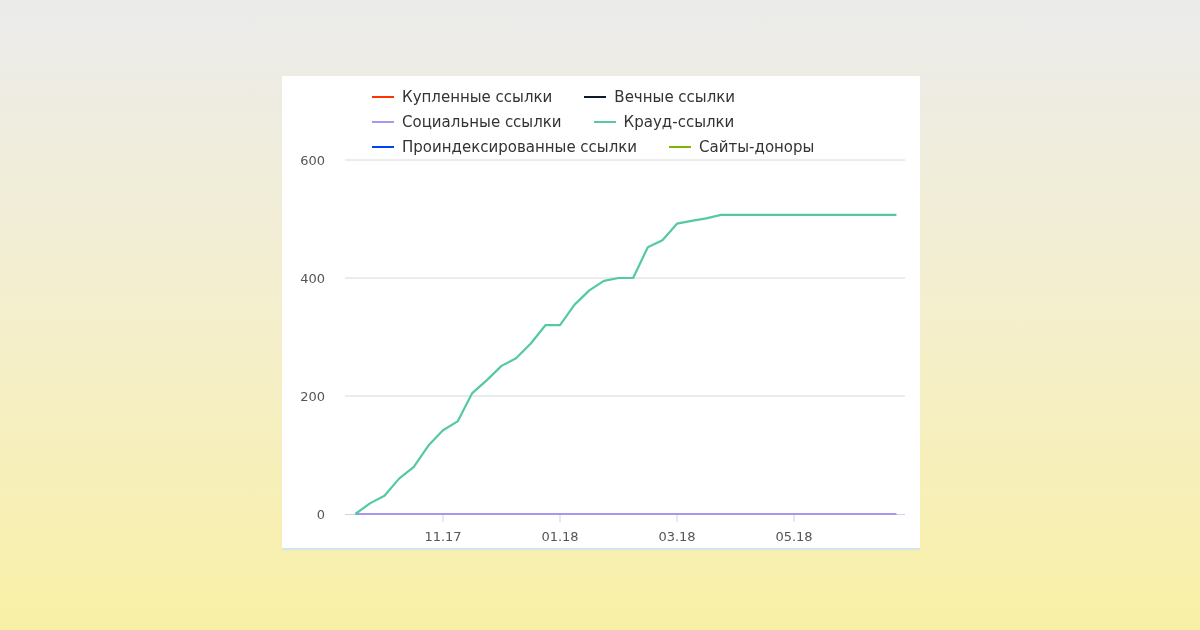 This screenshot has height=630, width=1200. Describe the element at coordinates (312, 160) in the screenshot. I see `y-axis-label: 600` at that location.